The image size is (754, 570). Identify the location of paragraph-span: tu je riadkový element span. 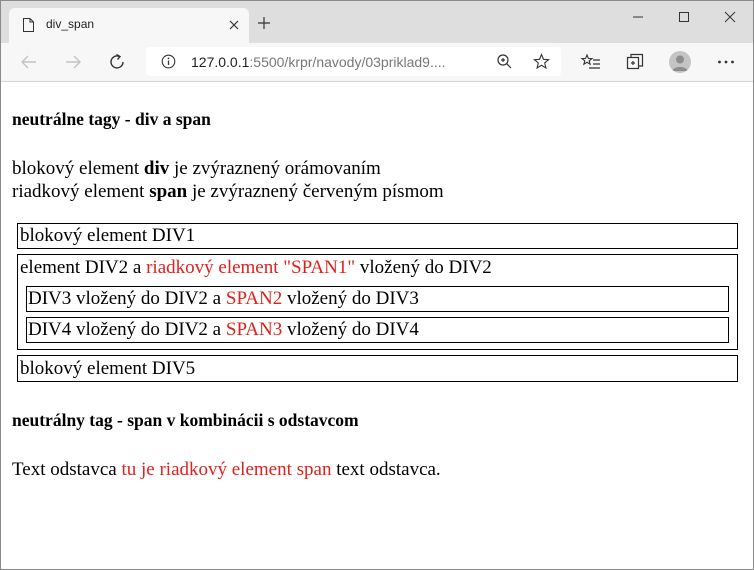
(226, 469).